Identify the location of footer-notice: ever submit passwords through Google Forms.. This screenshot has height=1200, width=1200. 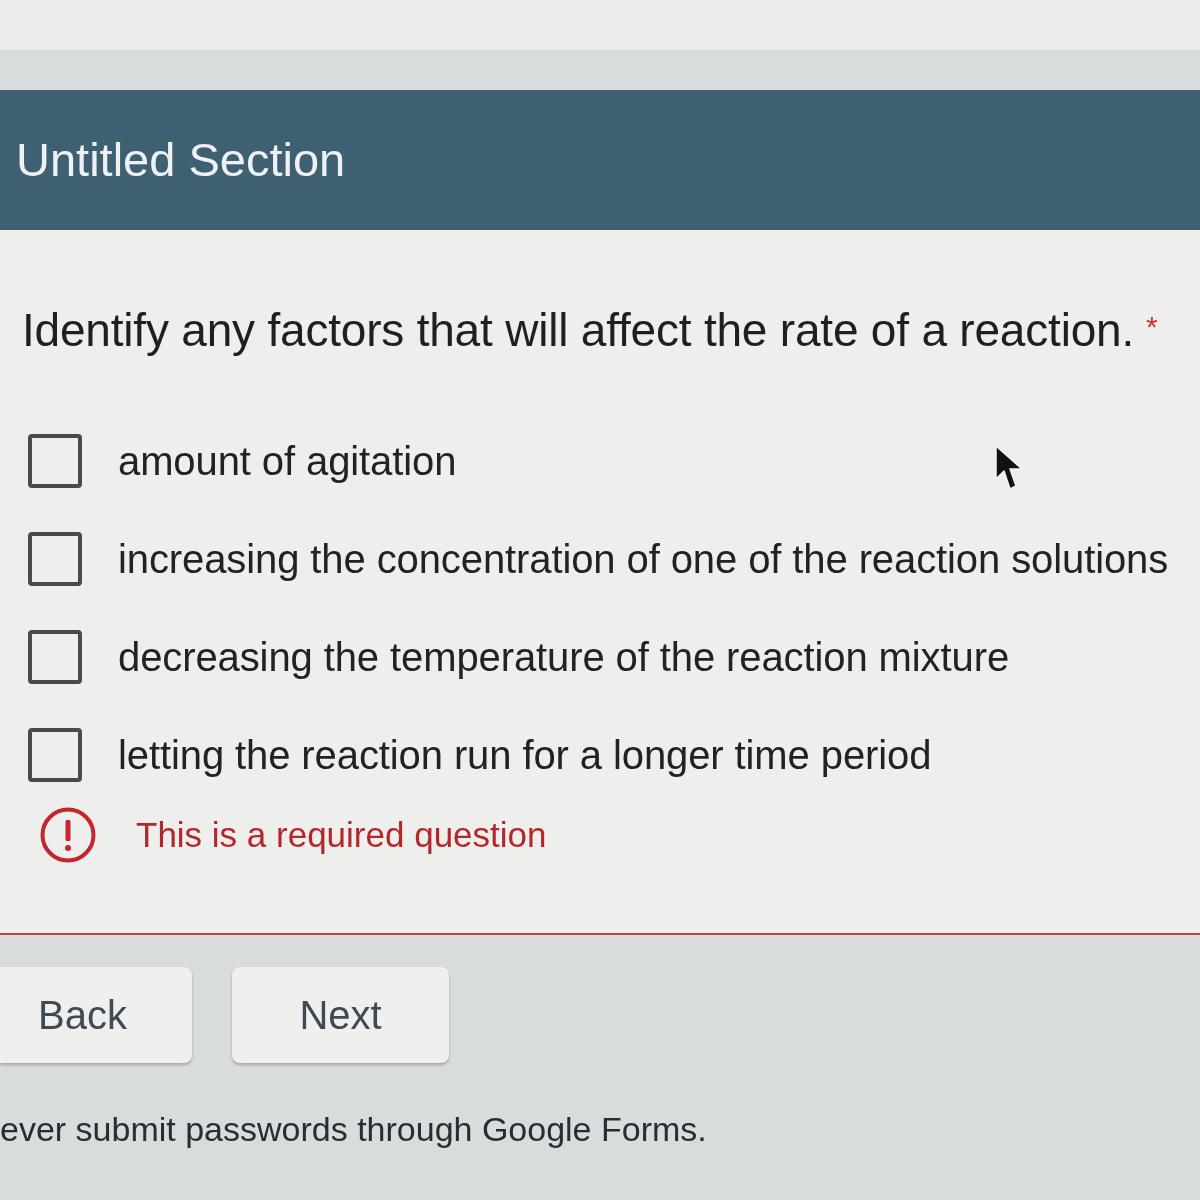
(354, 1129).